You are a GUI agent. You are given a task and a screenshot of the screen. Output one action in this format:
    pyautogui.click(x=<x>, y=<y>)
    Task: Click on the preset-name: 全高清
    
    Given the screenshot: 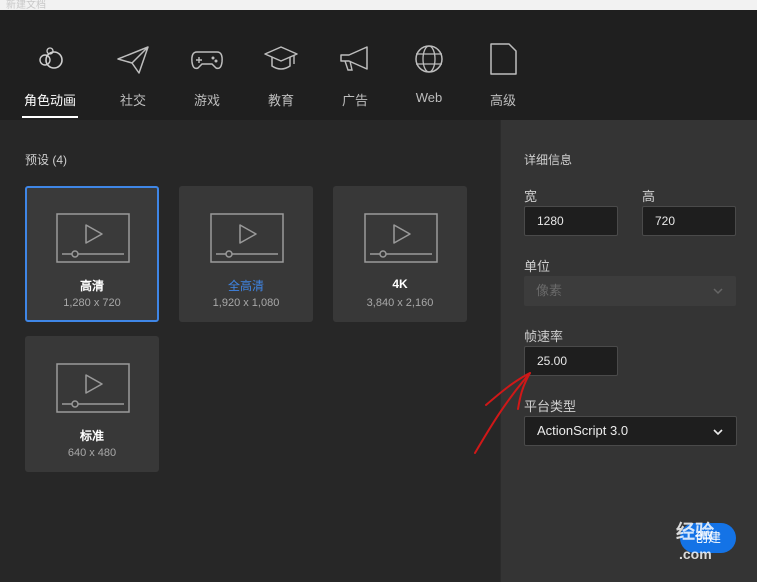 What is the action you would take?
    pyautogui.click(x=245, y=286)
    